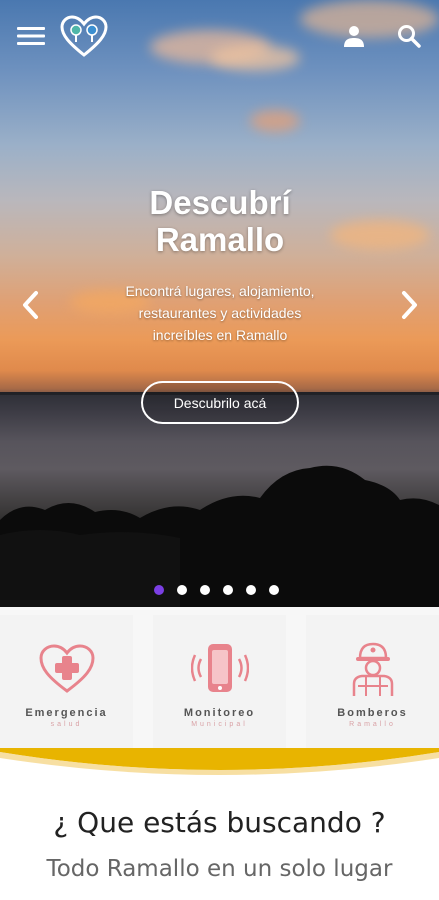 The width and height of the screenshot is (439, 900). What do you see at coordinates (66, 724) in the screenshot?
I see `emergency-sublabel: salud` at bounding box center [66, 724].